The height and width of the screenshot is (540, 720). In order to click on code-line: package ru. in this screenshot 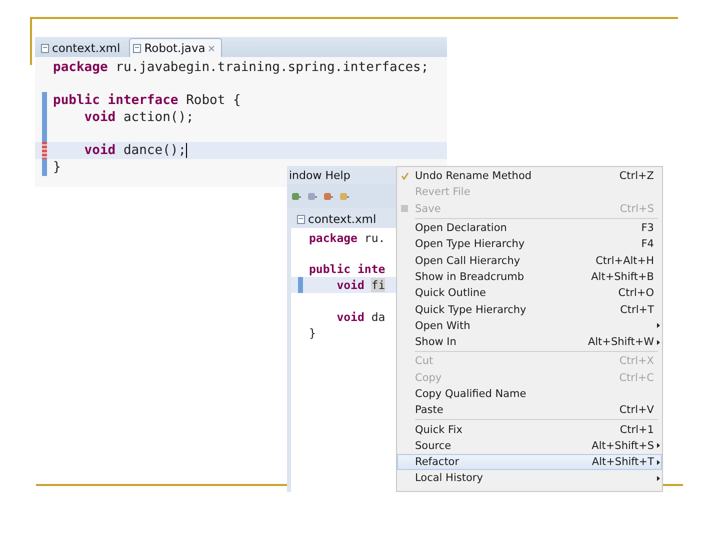, I will do `click(347, 237)`.